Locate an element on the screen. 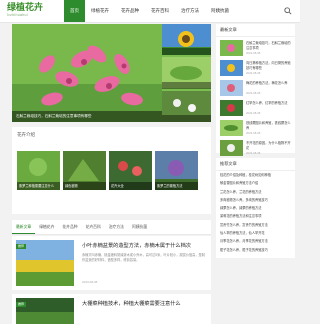 The image size is (320, 324). sidebar-link: 仙人掌的养殖方法，仙人掌开花 is located at coordinates (255, 233).